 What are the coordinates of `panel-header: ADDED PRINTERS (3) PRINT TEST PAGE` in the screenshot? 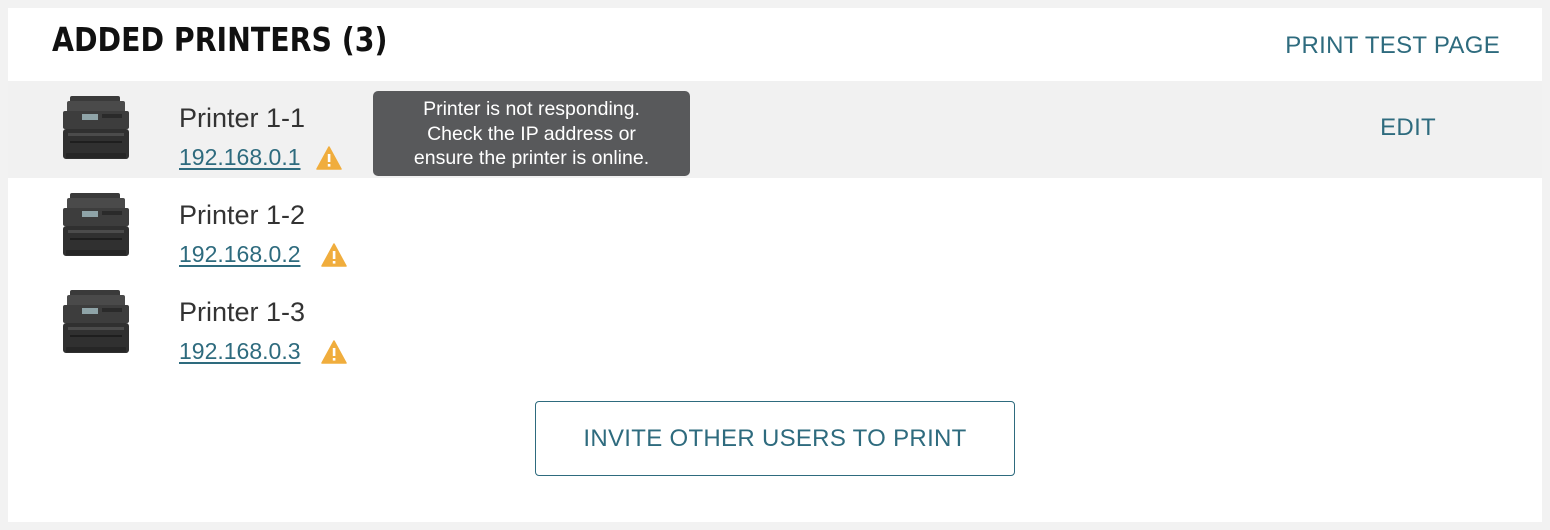 It's located at (775, 44).